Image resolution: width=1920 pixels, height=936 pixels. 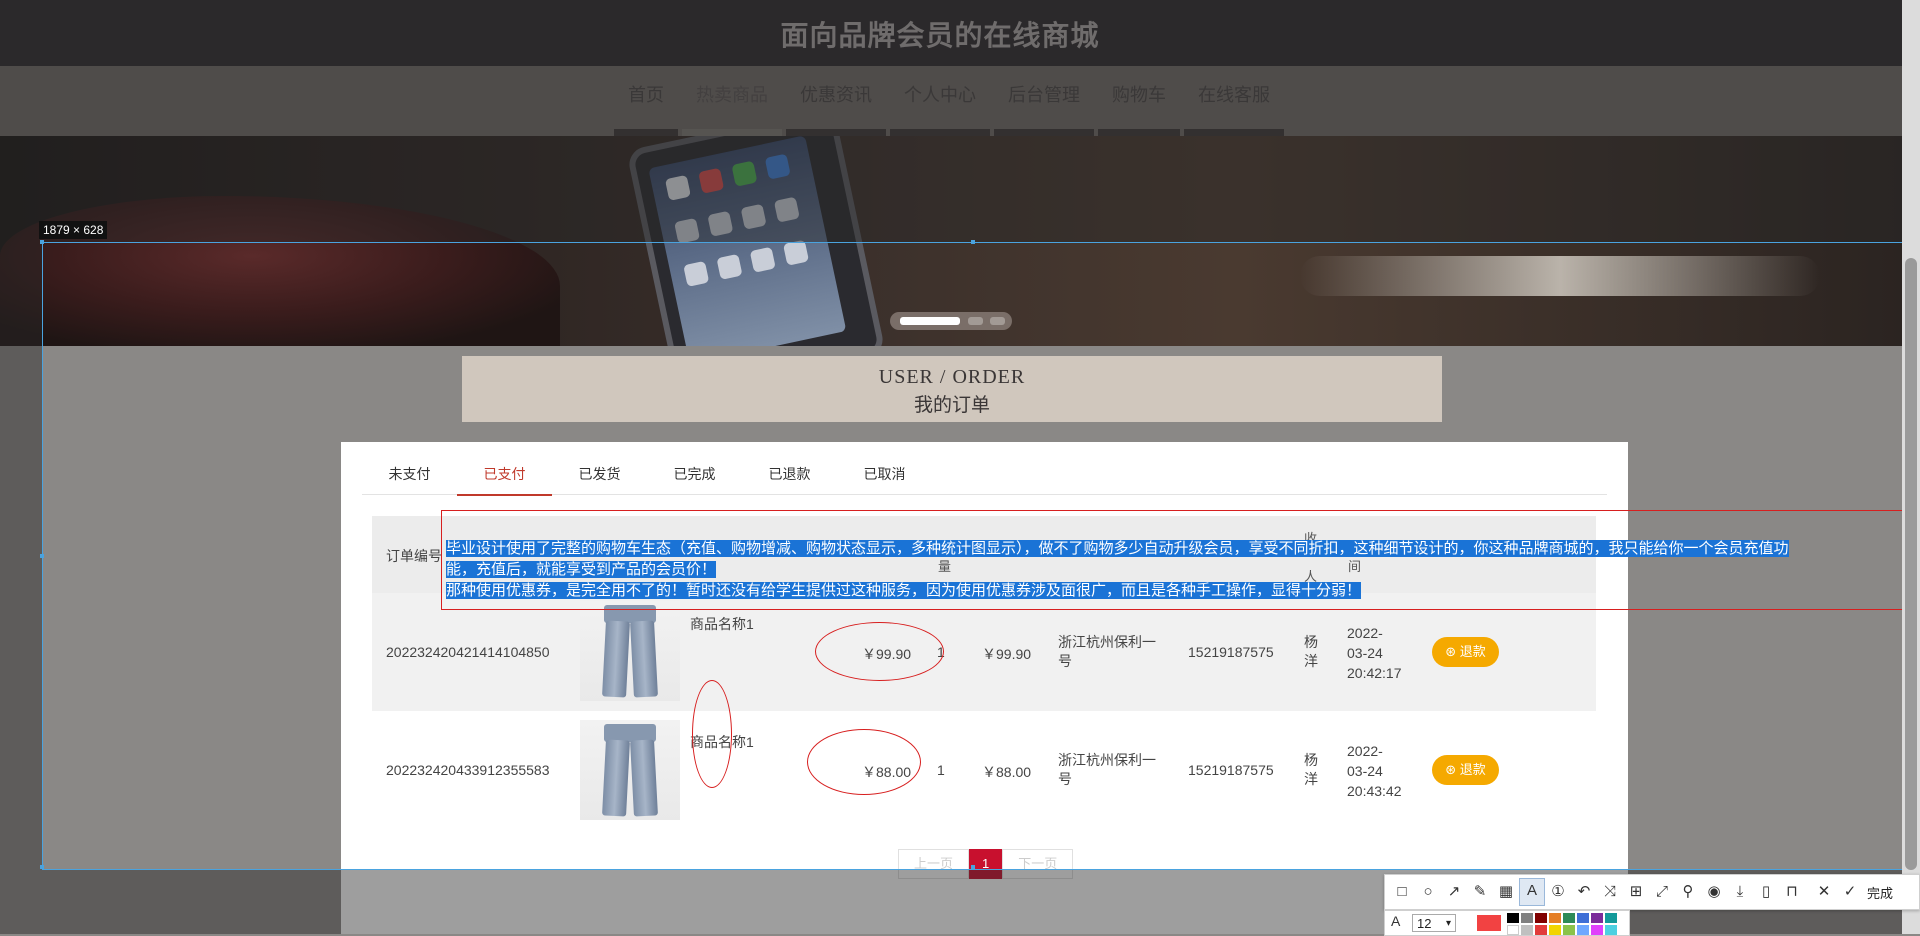 What do you see at coordinates (1454, 892) in the screenshot?
I see `arrow-icon: ↗` at bounding box center [1454, 892].